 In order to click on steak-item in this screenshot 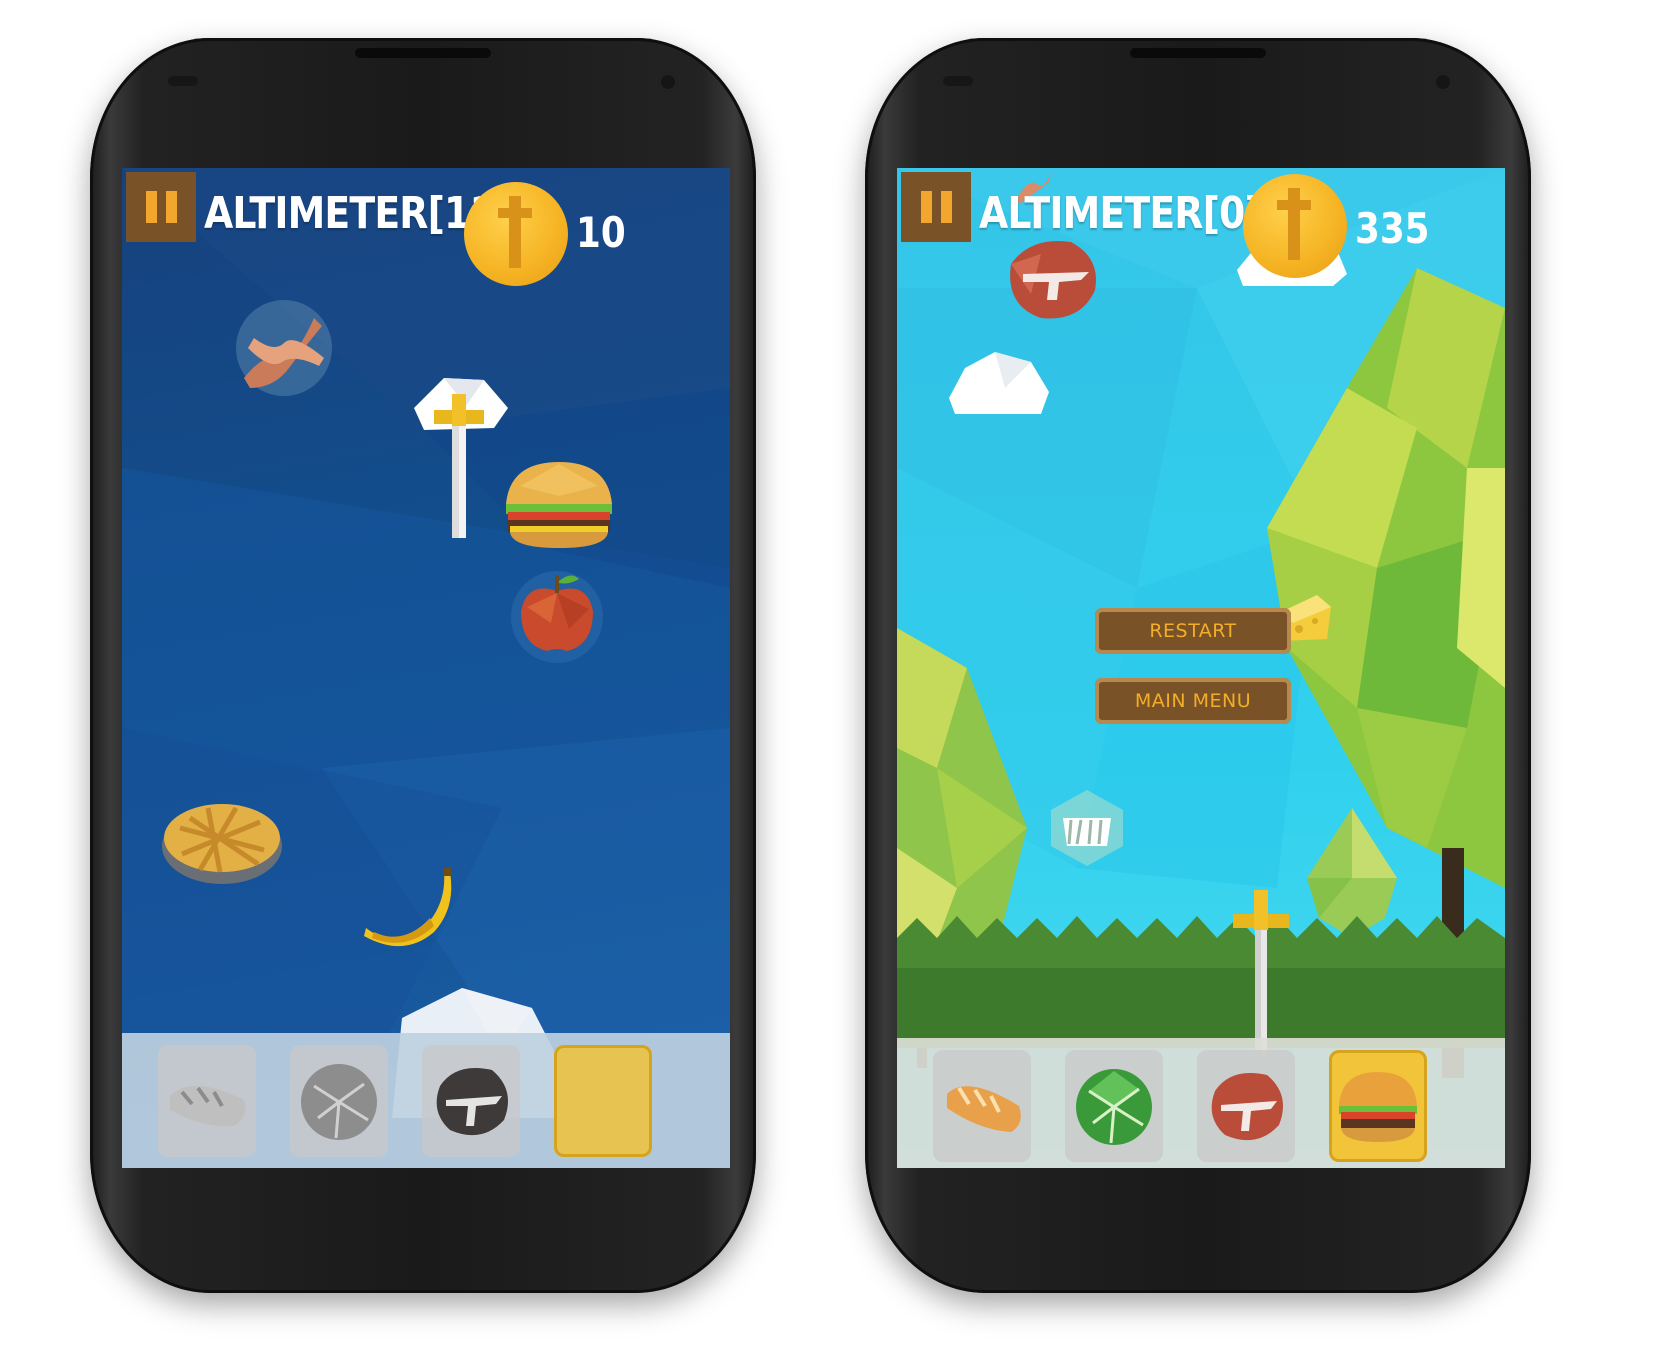, I will do `click(1053, 279)`.